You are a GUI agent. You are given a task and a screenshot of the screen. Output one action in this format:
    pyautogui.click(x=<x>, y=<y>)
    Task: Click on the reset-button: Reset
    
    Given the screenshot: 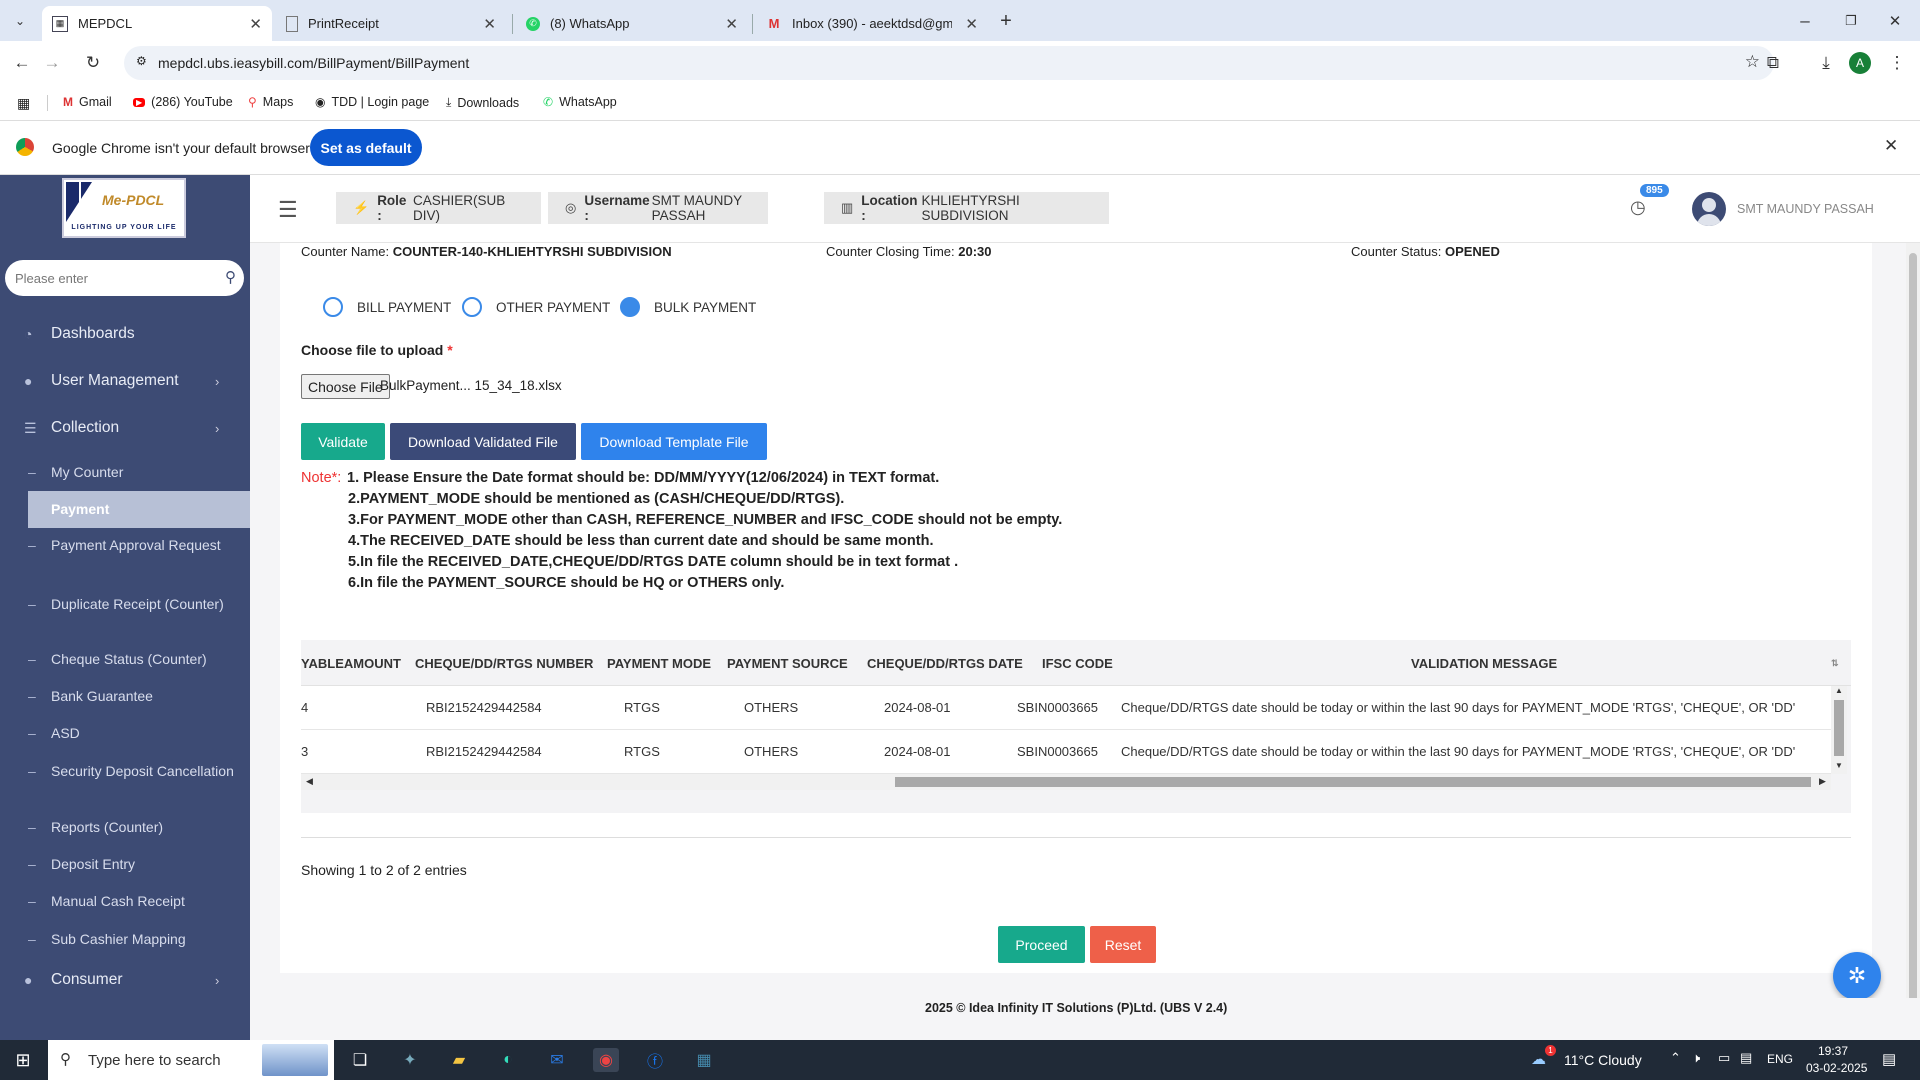 What is the action you would take?
    pyautogui.click(x=1123, y=944)
    